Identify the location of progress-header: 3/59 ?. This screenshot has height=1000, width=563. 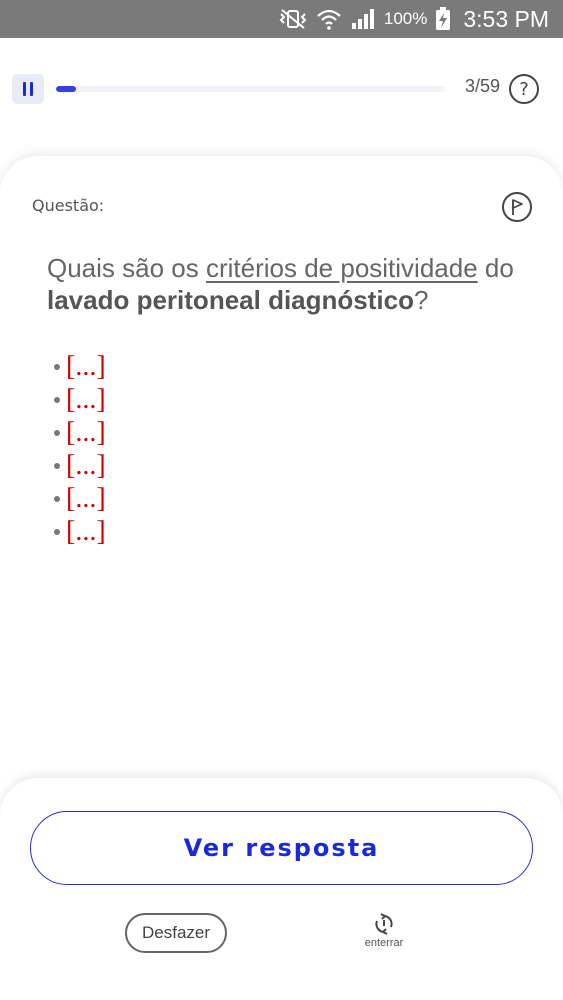
(281, 90).